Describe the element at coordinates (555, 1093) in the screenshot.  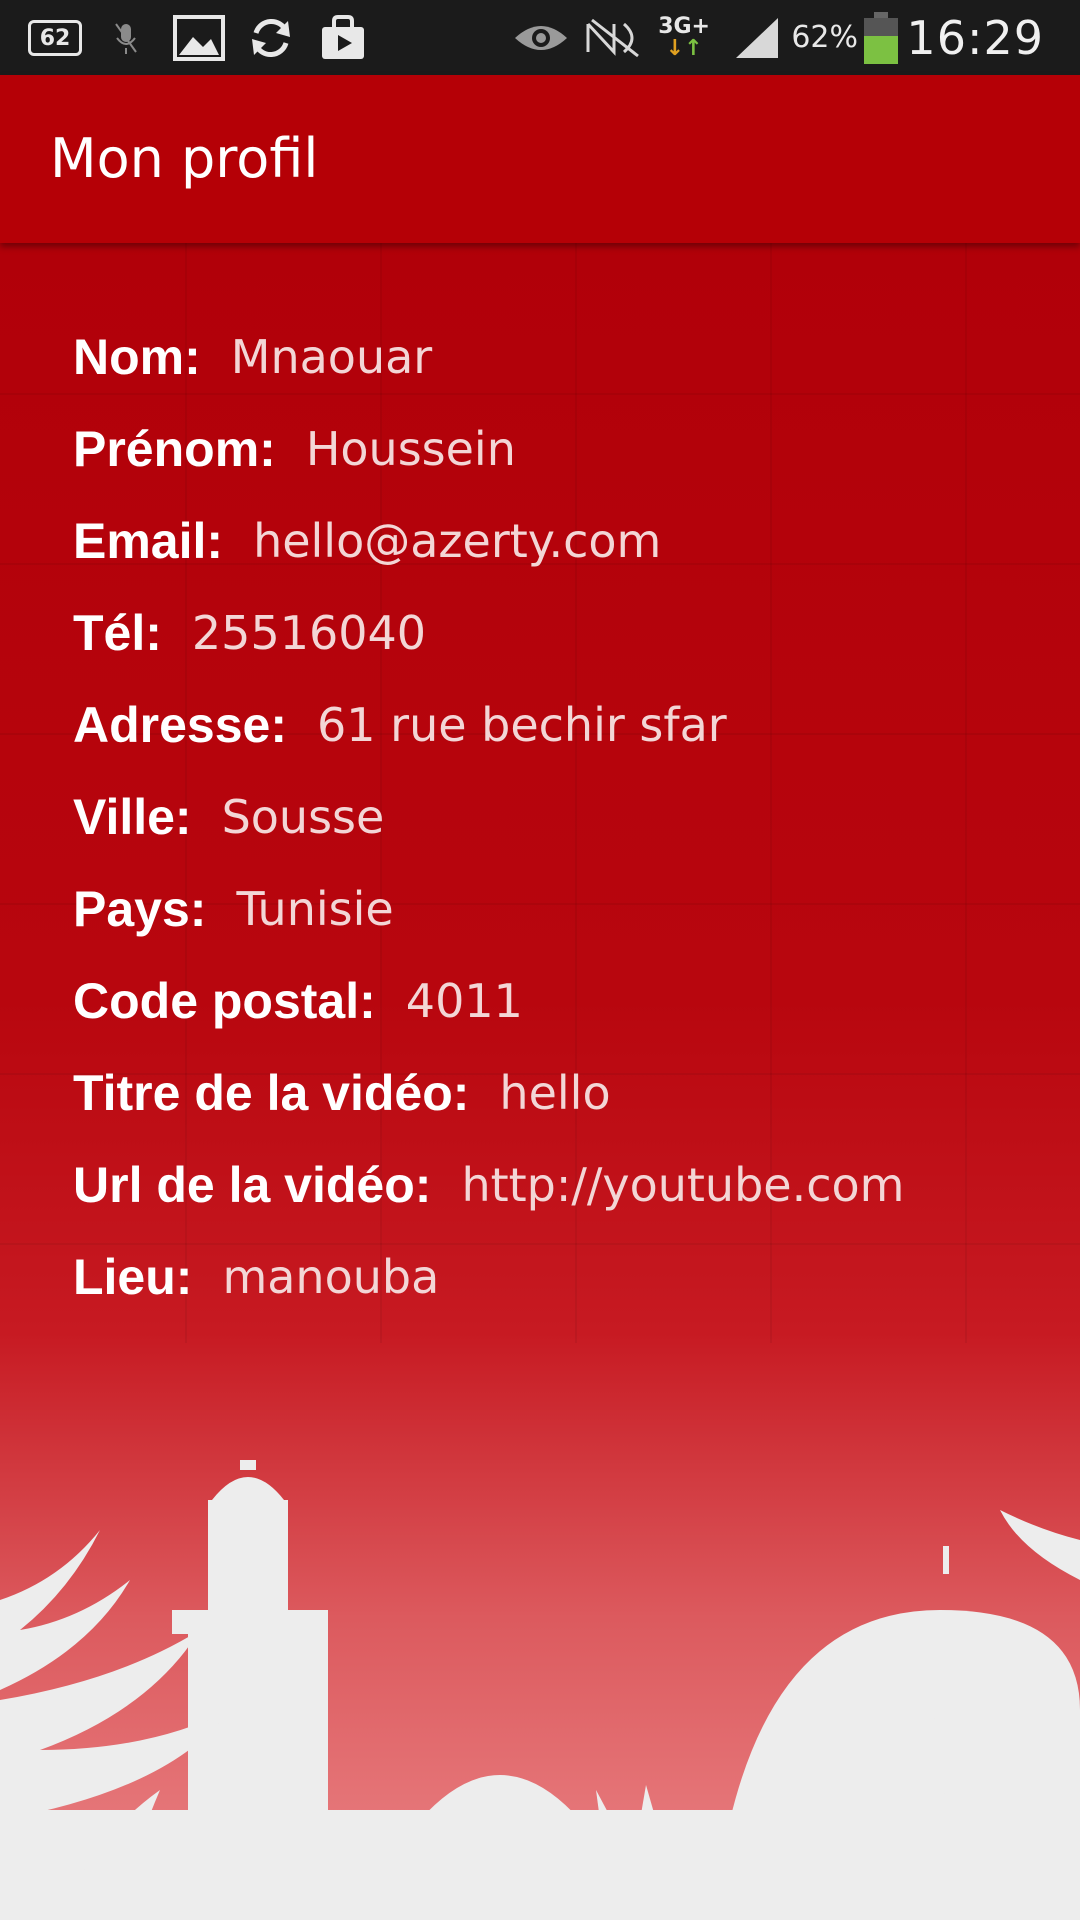
I see `field-value: hello` at that location.